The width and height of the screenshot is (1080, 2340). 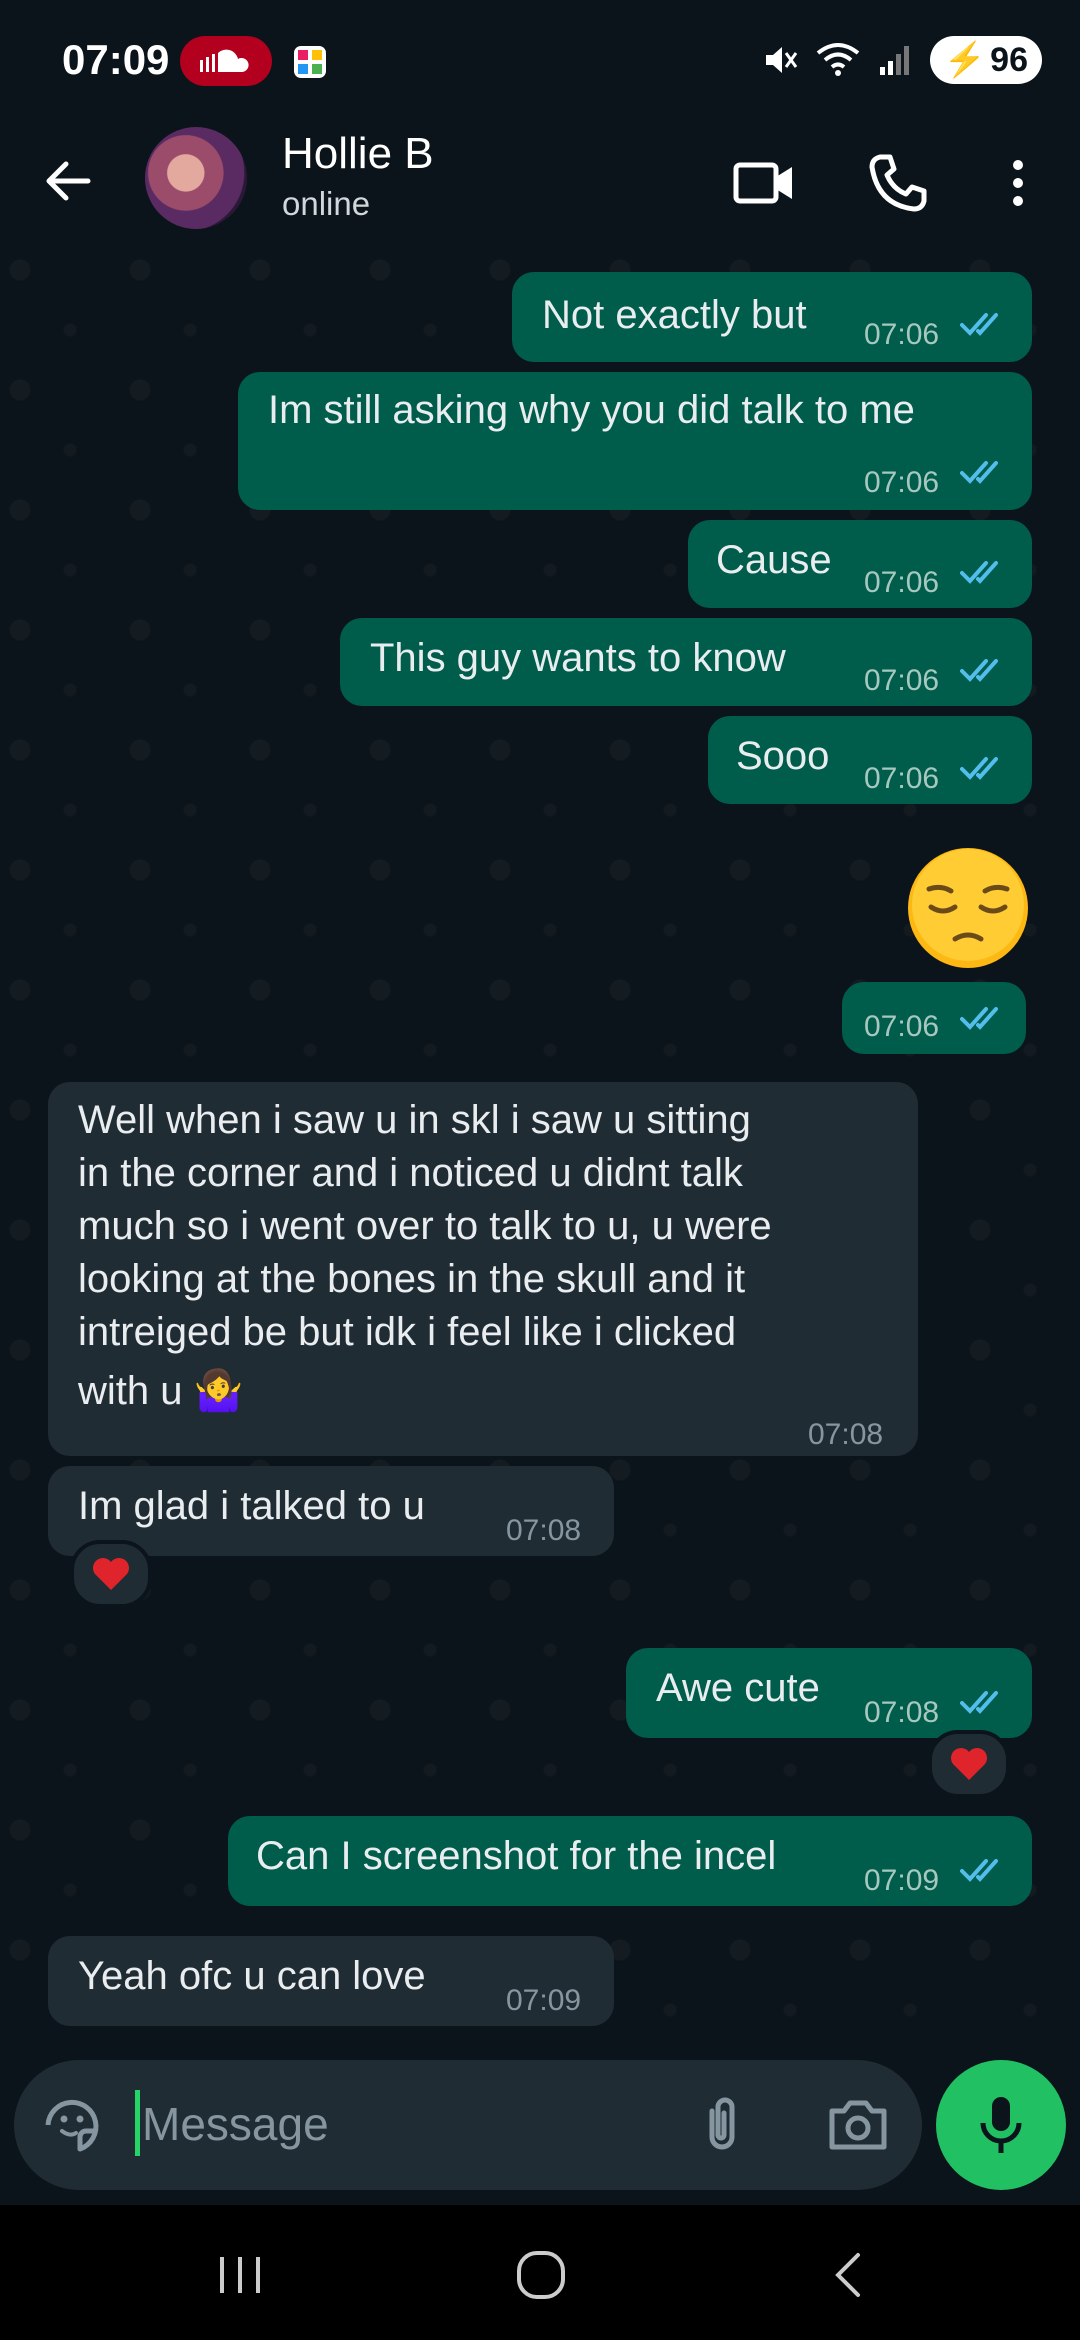 I want to click on system-nav-bar, so click(x=540, y=2272).